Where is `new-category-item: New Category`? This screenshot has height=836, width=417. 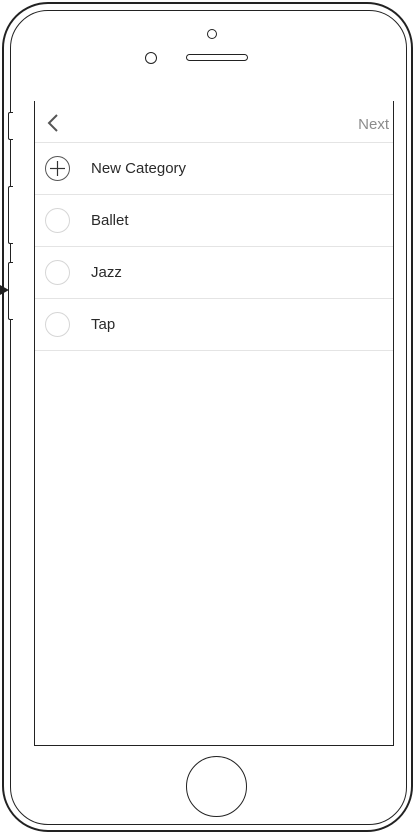
new-category-item: New Category is located at coordinates (214, 169).